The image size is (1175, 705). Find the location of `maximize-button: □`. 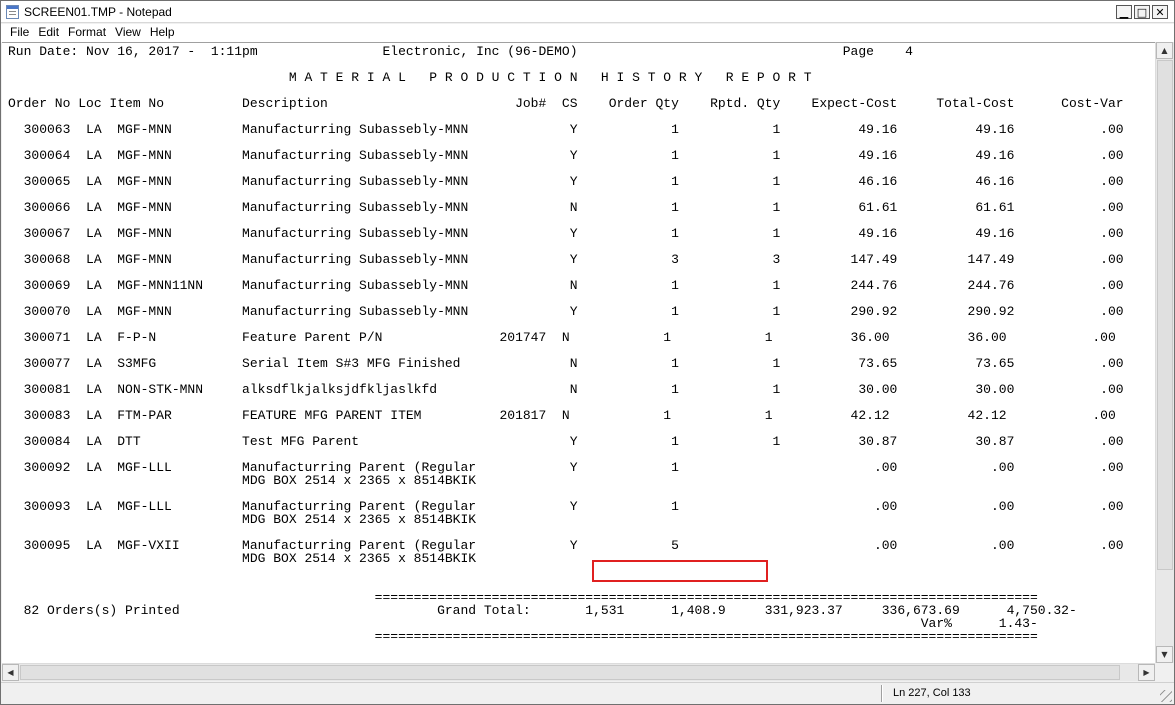

maximize-button: □ is located at coordinates (1142, 12).